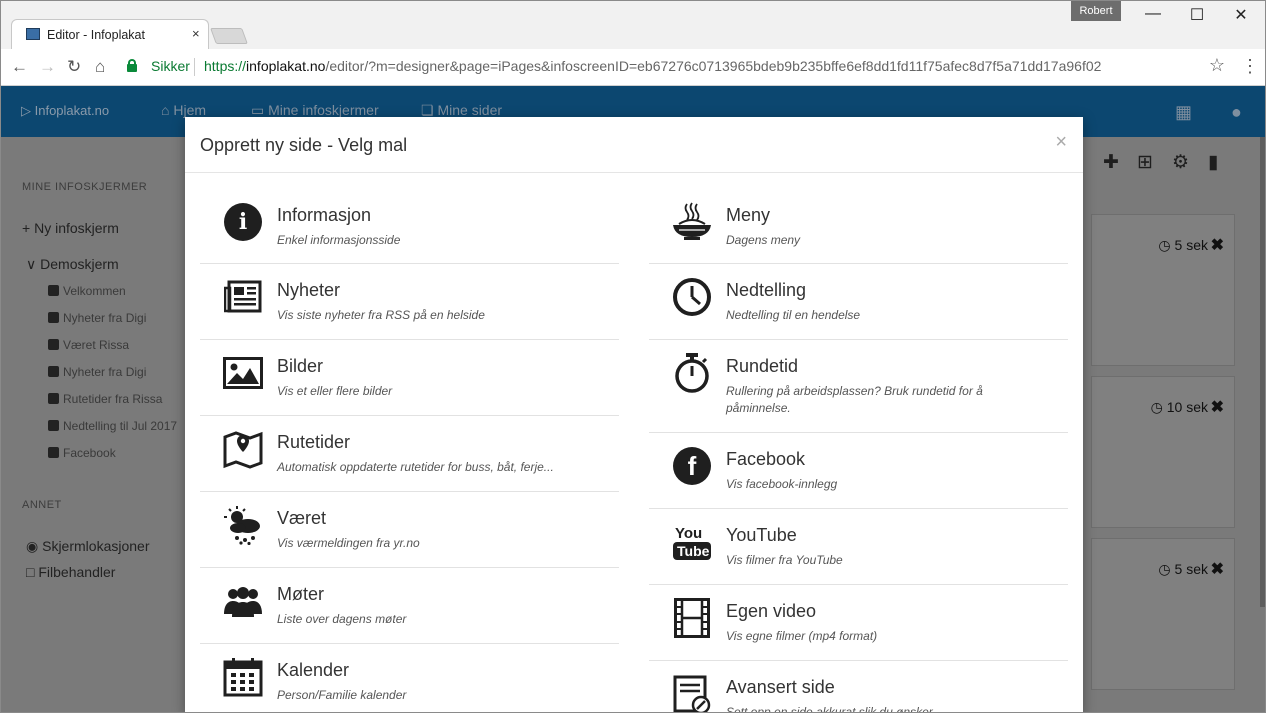 The image size is (1266, 713). Describe the element at coordinates (692, 692) in the screenshot. I see `edit-page-icon` at that location.